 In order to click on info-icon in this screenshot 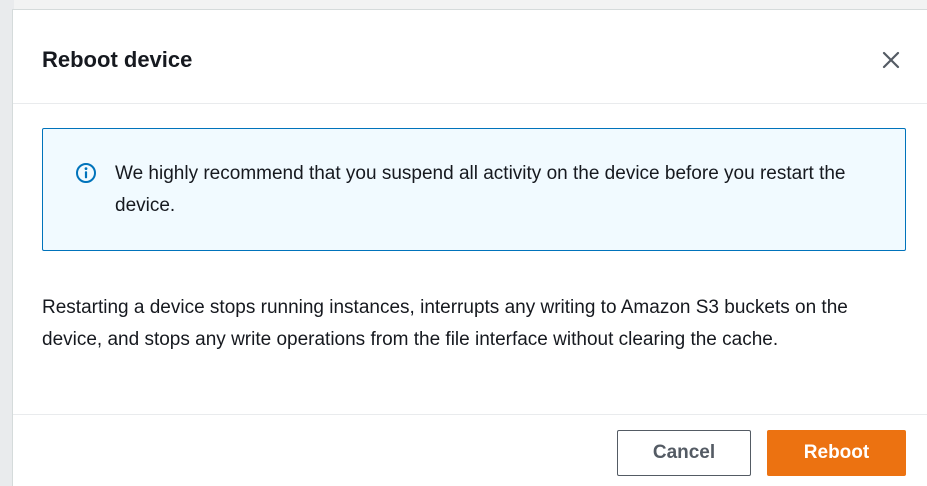, I will do `click(86, 173)`.